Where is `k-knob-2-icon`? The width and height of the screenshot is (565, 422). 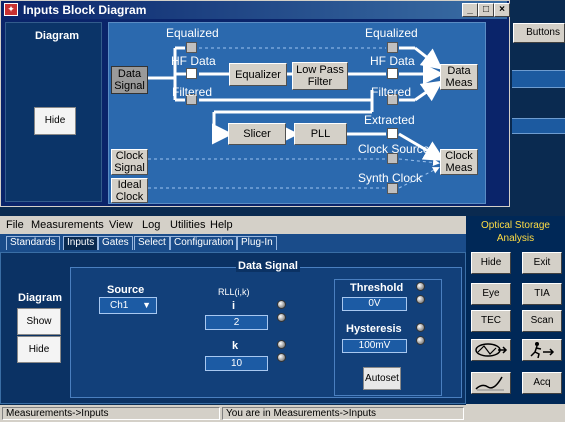
k-knob-2-icon is located at coordinates (281, 357).